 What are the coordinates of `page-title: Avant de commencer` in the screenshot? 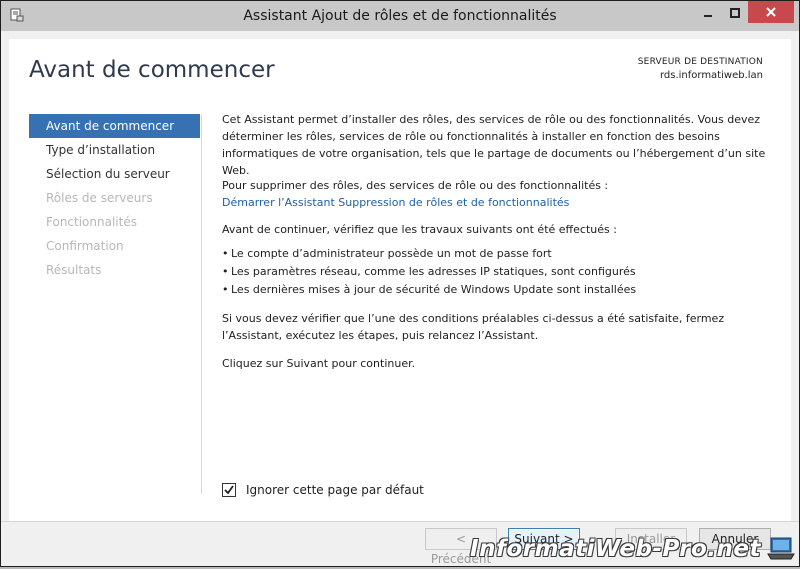 It's located at (152, 70).